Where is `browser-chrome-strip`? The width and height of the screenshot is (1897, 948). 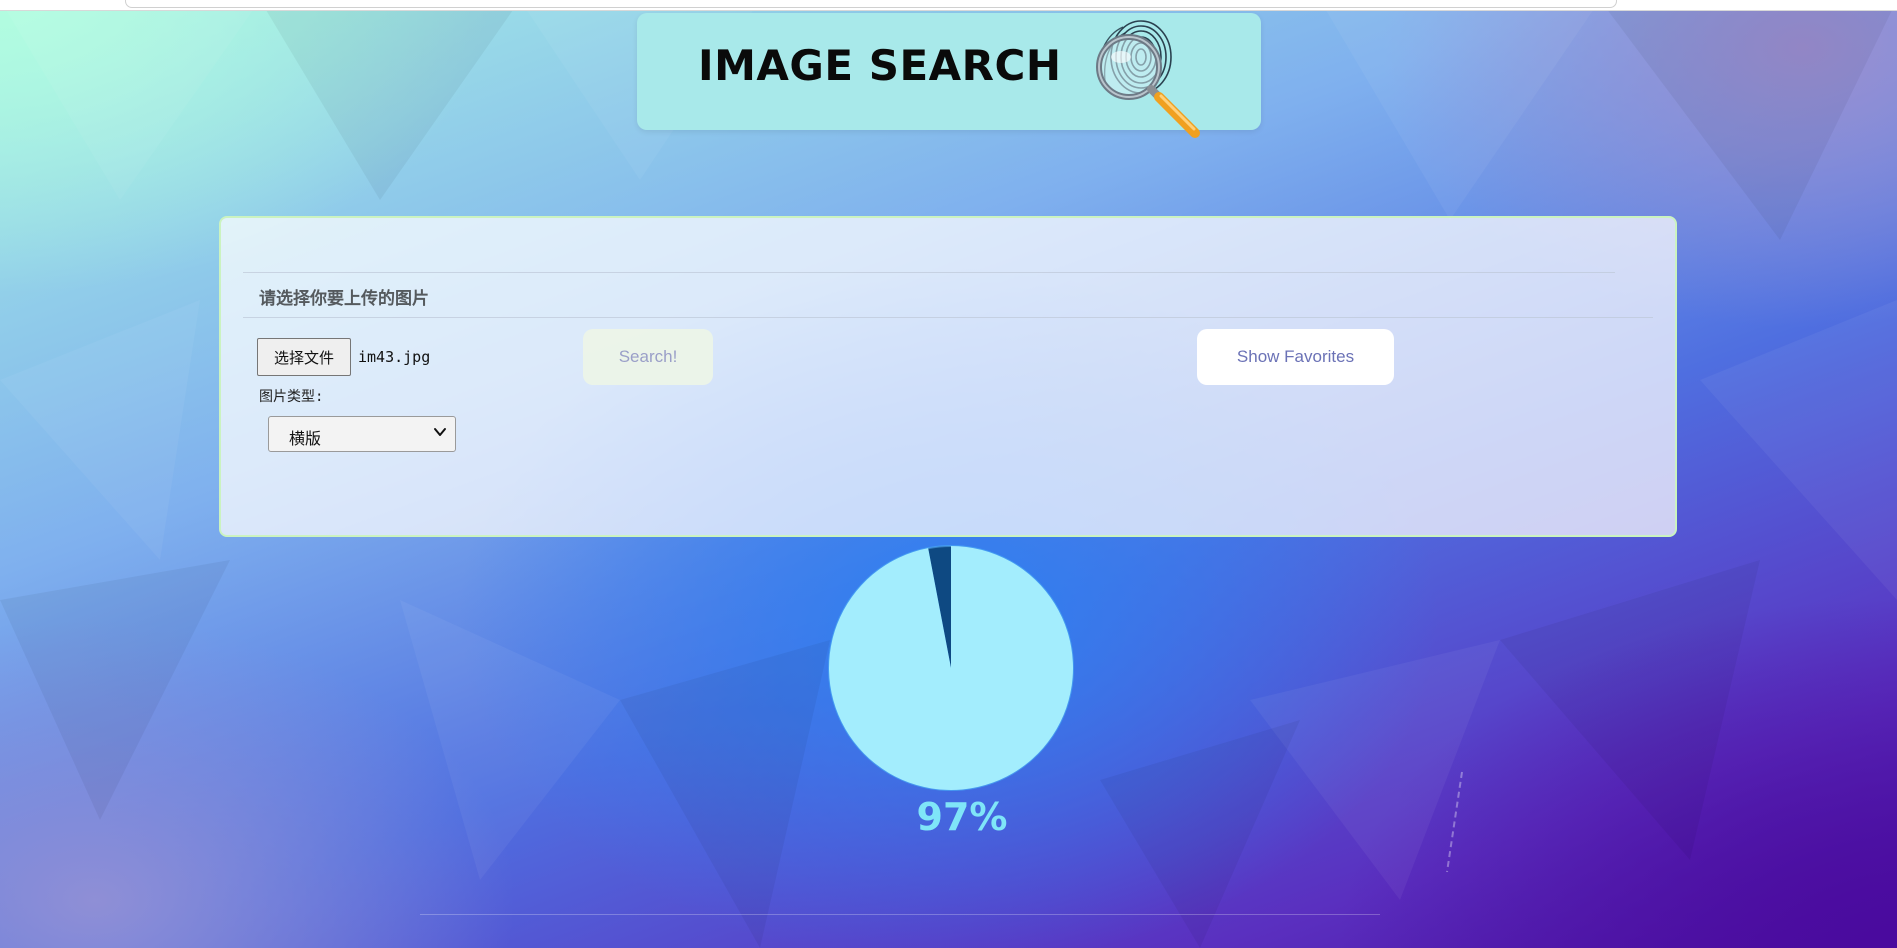 browser-chrome-strip is located at coordinates (948, 5).